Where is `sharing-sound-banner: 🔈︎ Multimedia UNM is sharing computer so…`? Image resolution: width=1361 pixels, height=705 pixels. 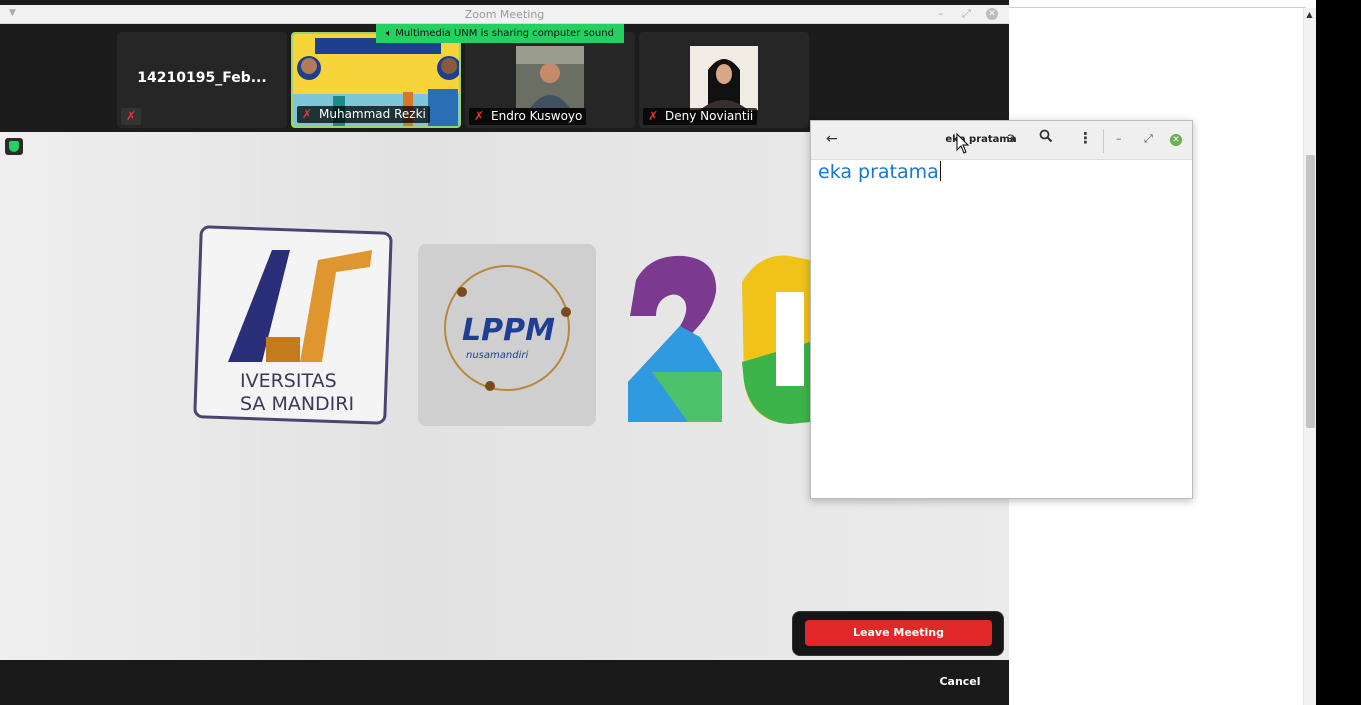 sharing-sound-banner: 🔈︎ Multimedia UNM is sharing computer so… is located at coordinates (500, 33).